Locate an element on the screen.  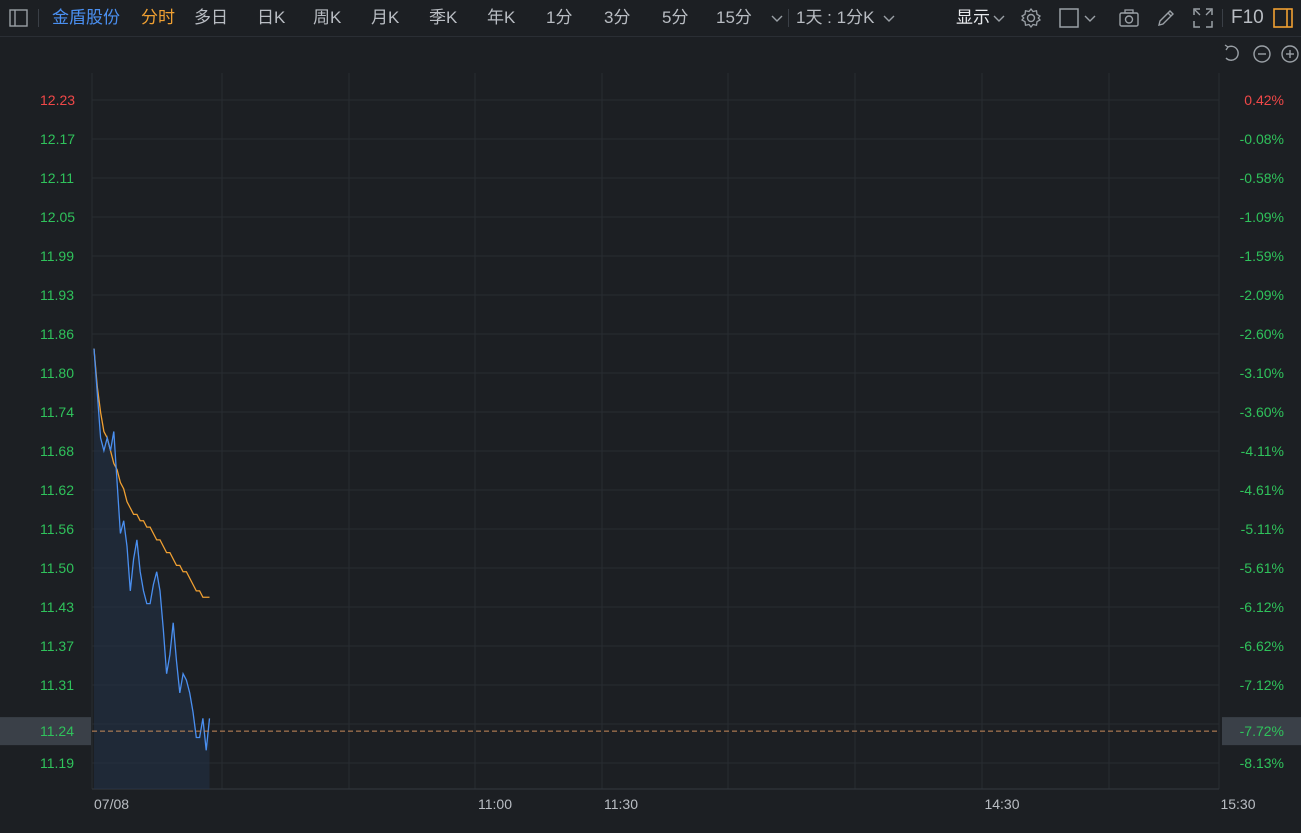
stock-name: 金盾股份 is located at coordinates (86, 18).